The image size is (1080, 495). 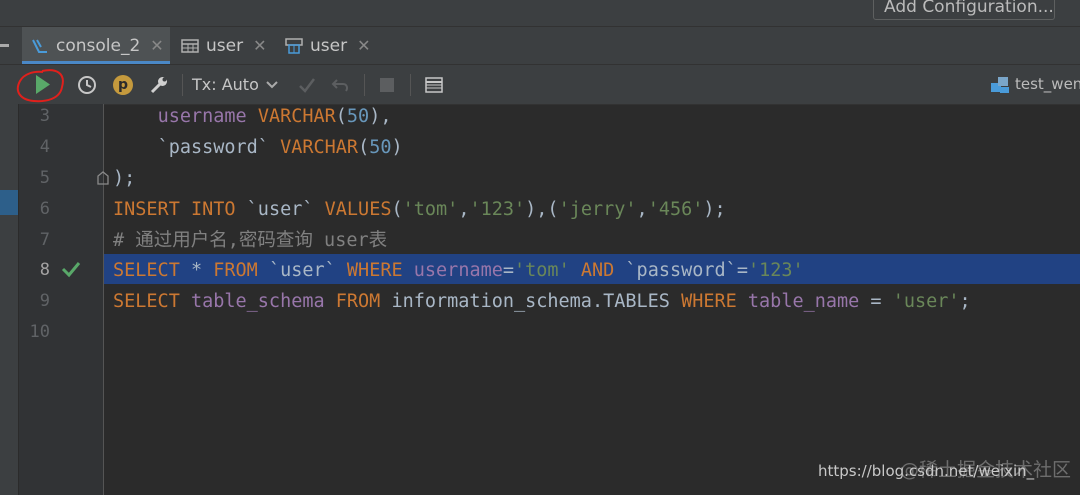 I want to click on transaction-mode-select: Tx: Auto, so click(x=238, y=84).